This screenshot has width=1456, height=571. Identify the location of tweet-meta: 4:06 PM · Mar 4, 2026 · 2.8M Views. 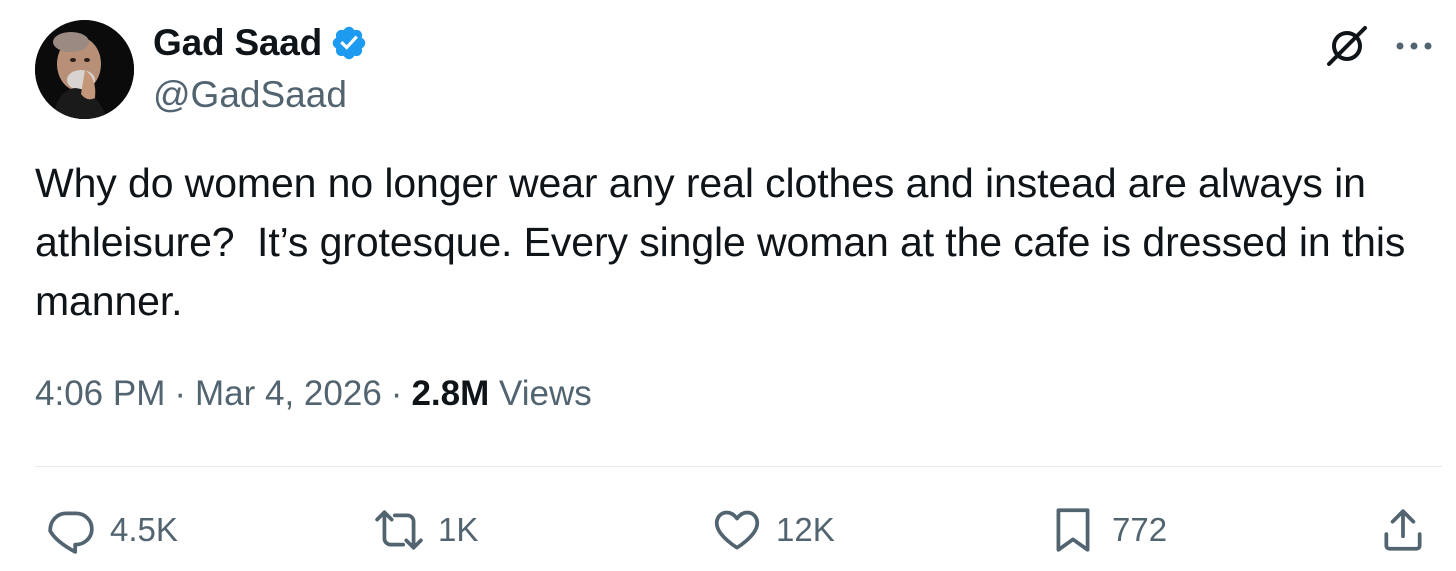
(313, 394).